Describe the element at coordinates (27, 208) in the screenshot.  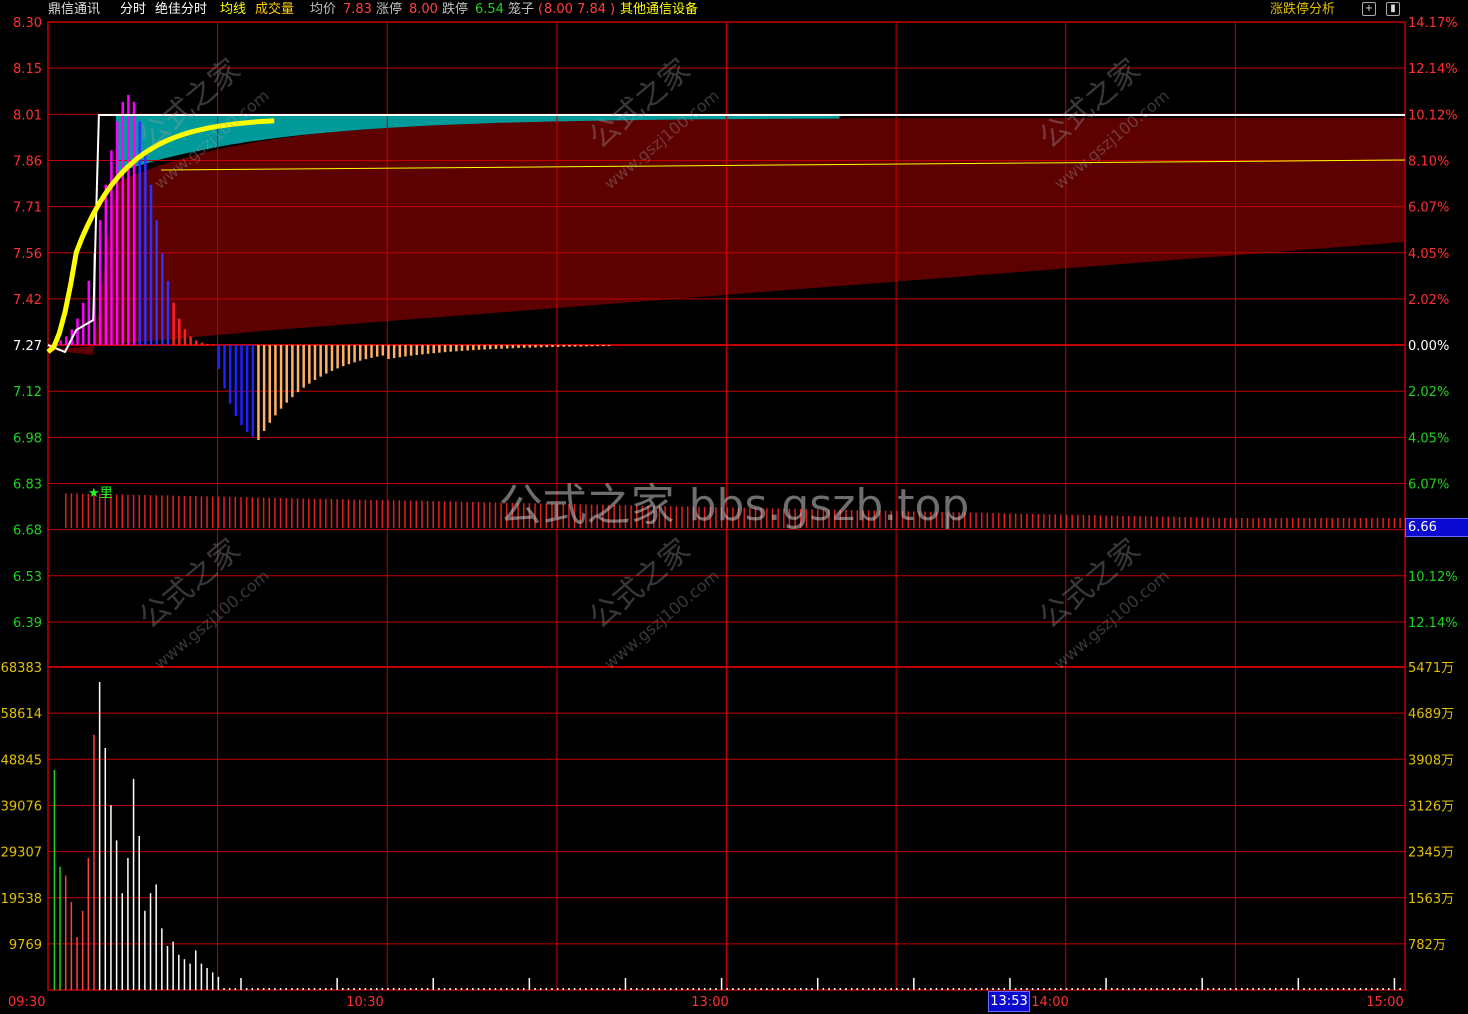
I see `price-tick-label: 7.71` at that location.